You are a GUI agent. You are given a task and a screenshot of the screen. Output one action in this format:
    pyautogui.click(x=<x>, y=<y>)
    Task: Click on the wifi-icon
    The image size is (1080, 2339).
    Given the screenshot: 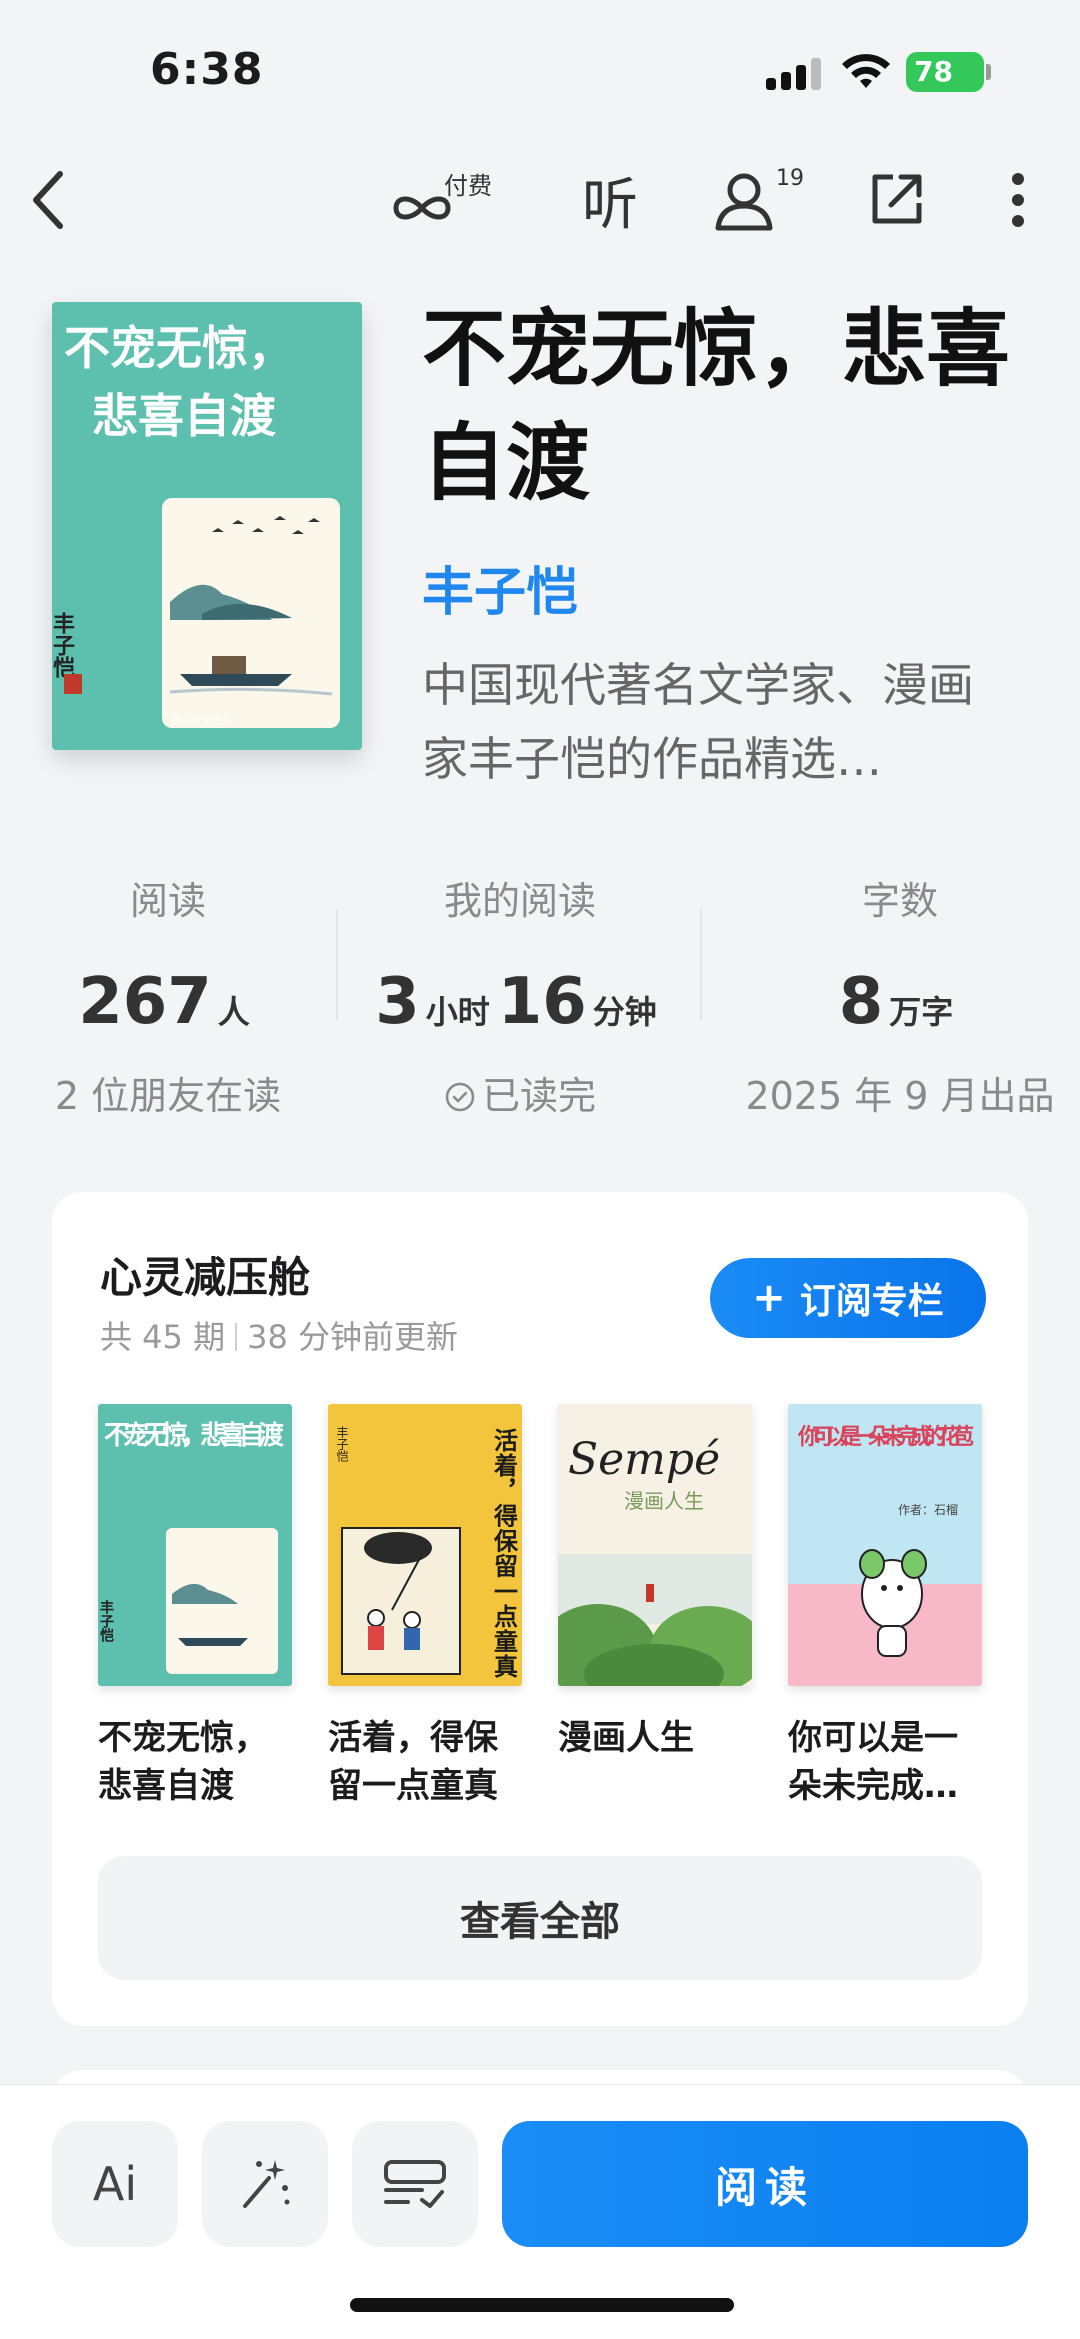 What is the action you would take?
    pyautogui.click(x=866, y=71)
    